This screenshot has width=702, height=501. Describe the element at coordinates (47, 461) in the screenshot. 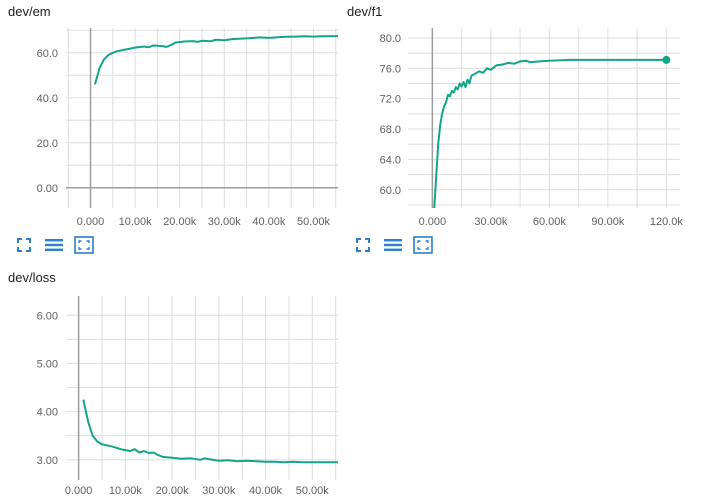

I see `y-tick-label: 3.00` at that location.